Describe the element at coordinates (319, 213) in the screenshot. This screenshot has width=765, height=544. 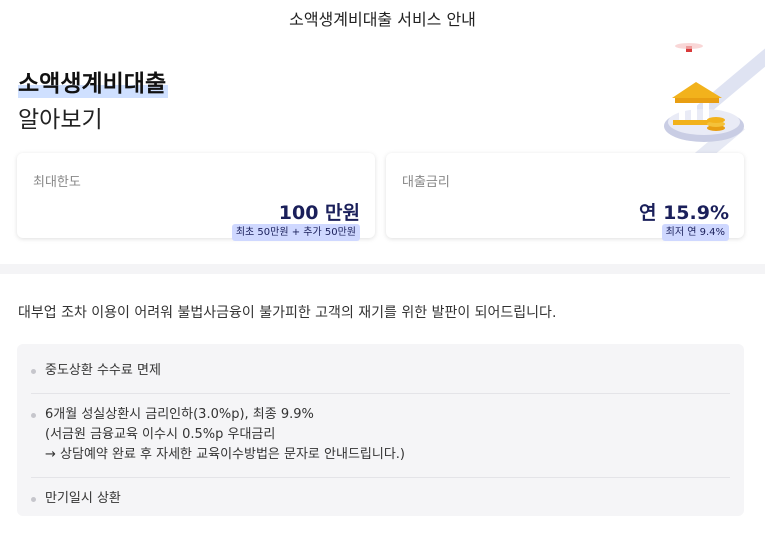
I see `card-value: 100 만원` at that location.